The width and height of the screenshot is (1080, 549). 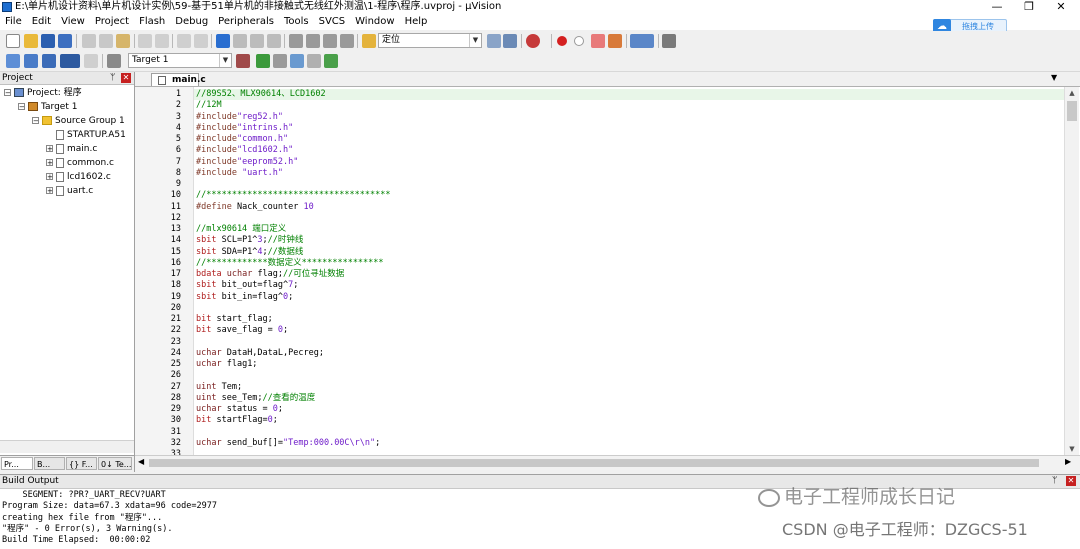 What do you see at coordinates (226, 364) in the screenshot?
I see `code-line: uchar flag1;` at bounding box center [226, 364].